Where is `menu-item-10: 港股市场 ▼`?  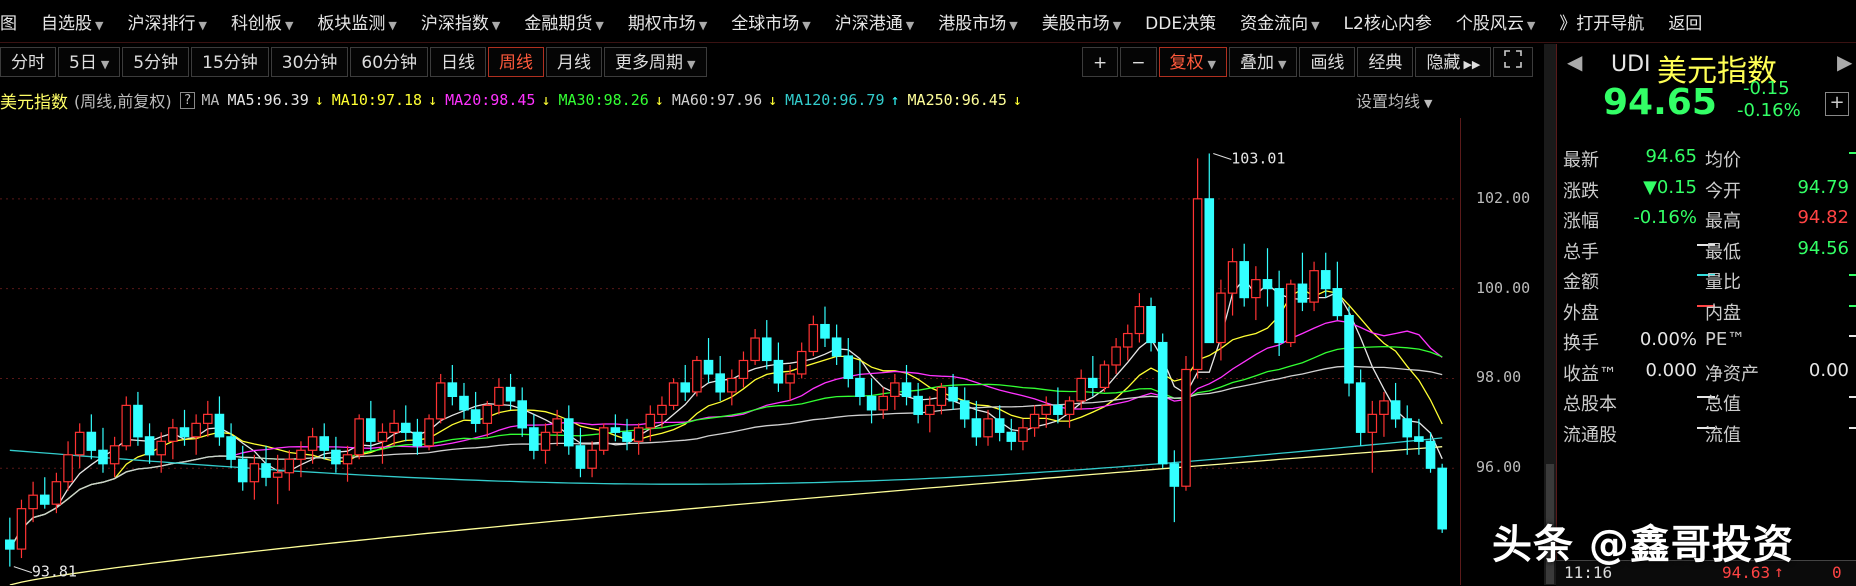 menu-item-10: 港股市场 ▼ is located at coordinates (977, 21).